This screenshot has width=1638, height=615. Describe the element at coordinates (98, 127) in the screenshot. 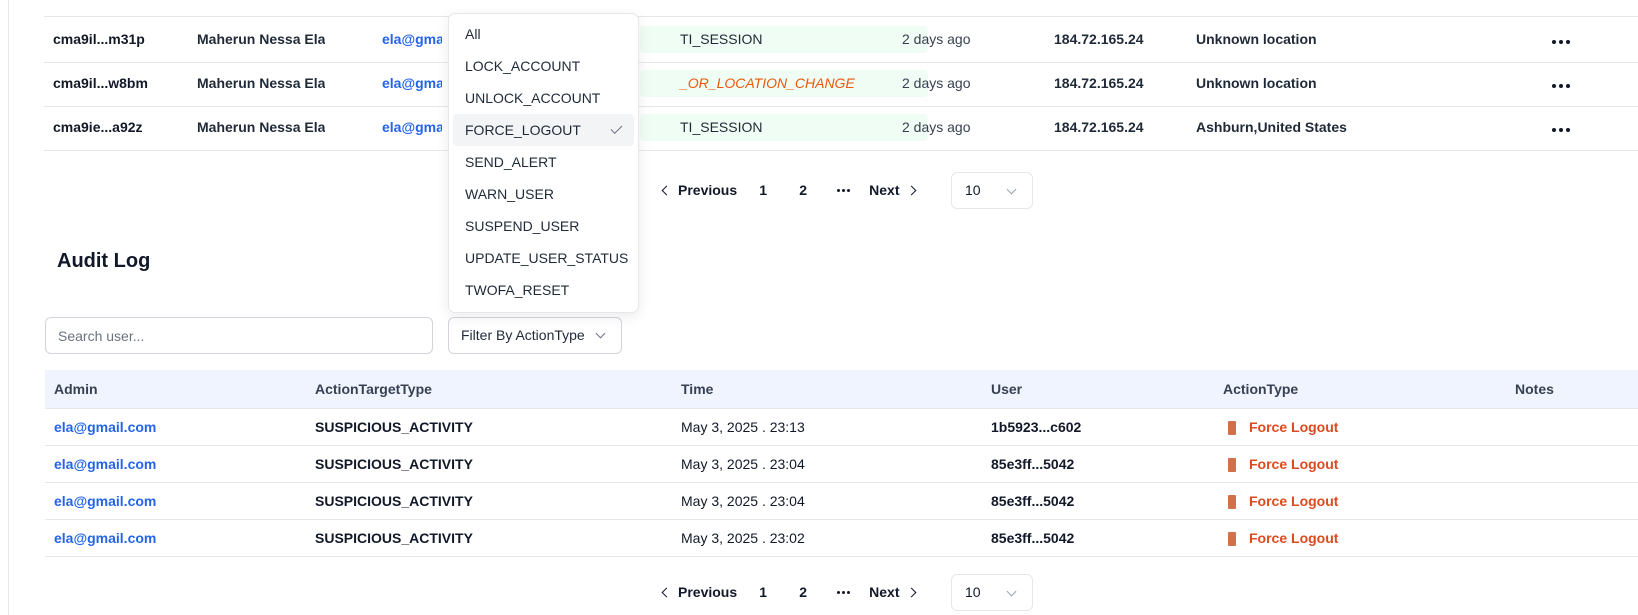

I see `session-id: cma9ie...a92z` at that location.